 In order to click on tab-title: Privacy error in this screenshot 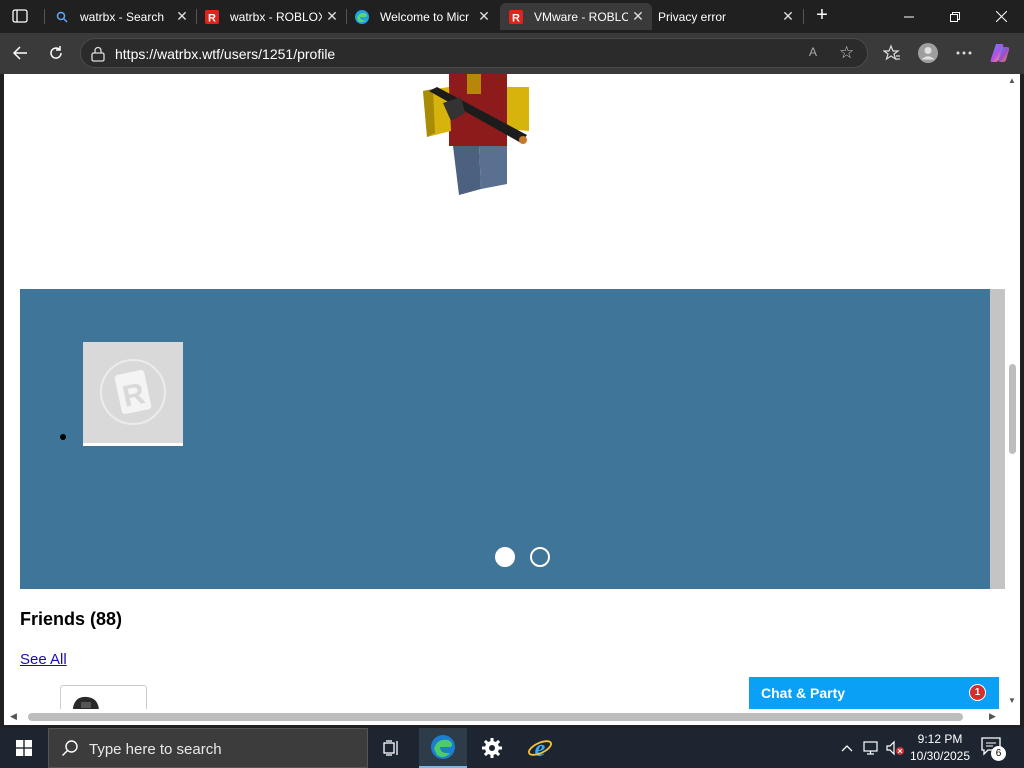, I will do `click(692, 16)`.